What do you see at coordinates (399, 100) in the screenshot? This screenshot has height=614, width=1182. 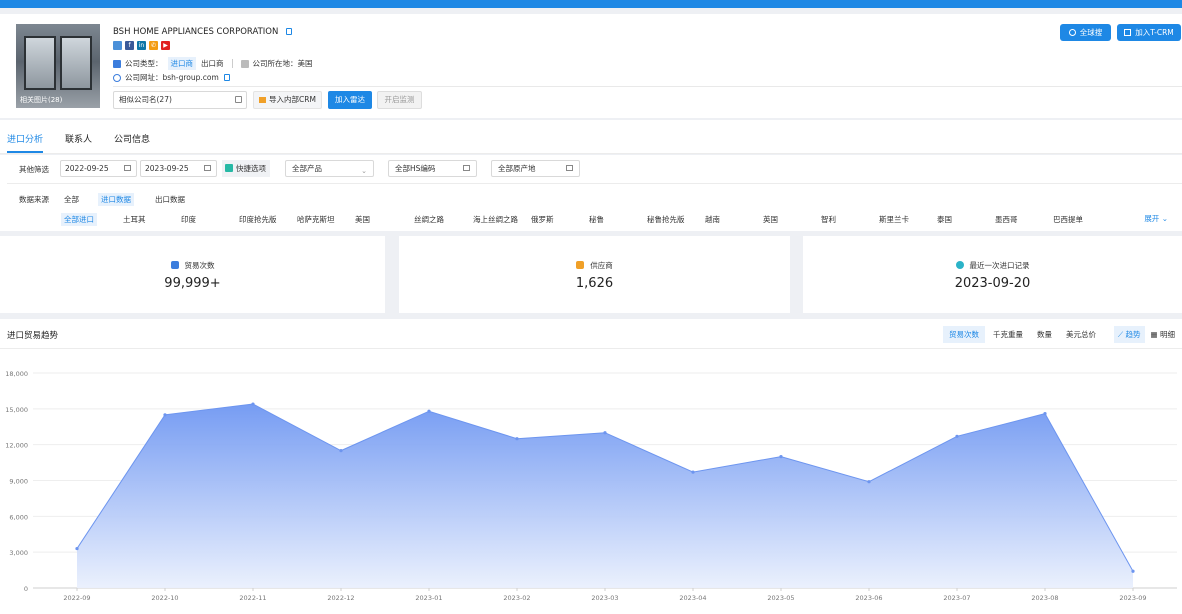 I see `start-monitor-button: 开启监测` at bounding box center [399, 100].